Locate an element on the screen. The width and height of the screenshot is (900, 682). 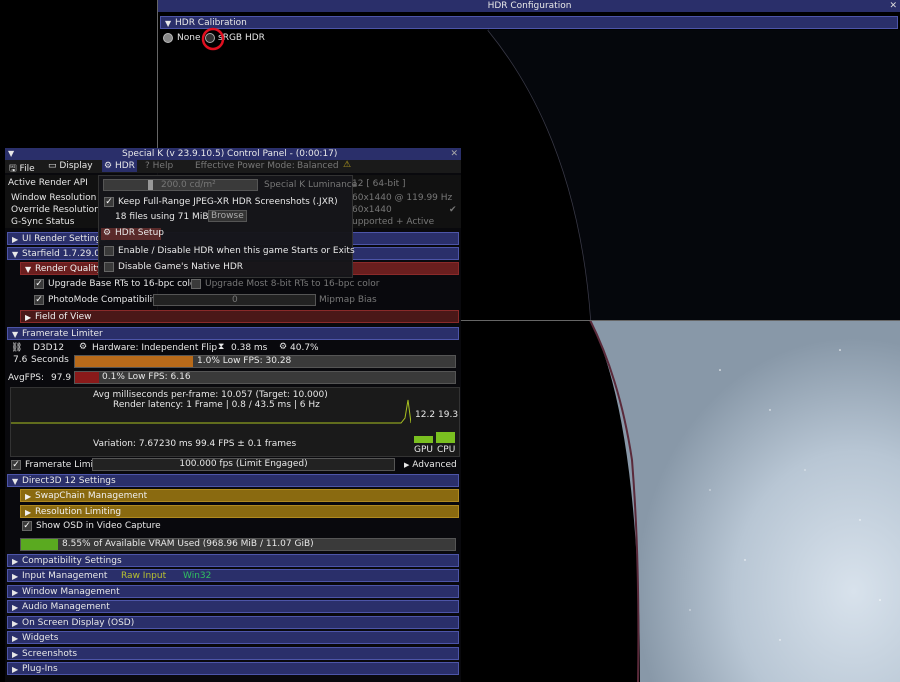
low-fps-01-fill is located at coordinates (87, 377).